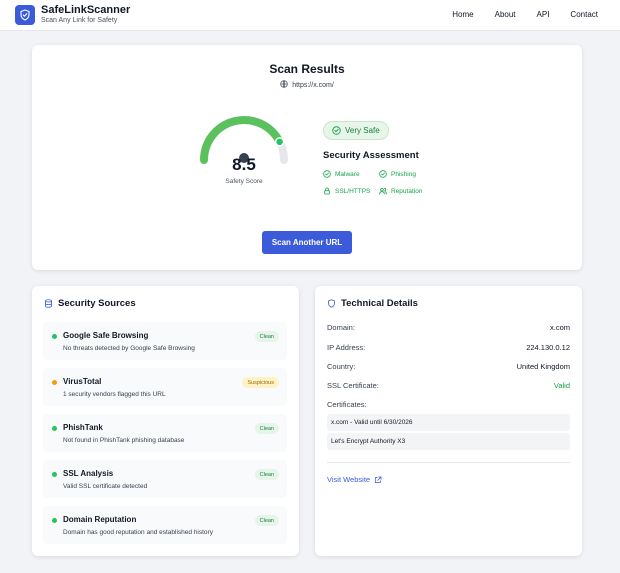 The image size is (620, 573). Describe the element at coordinates (346, 347) in the screenshot. I see `ip-label: IP Address:` at that location.